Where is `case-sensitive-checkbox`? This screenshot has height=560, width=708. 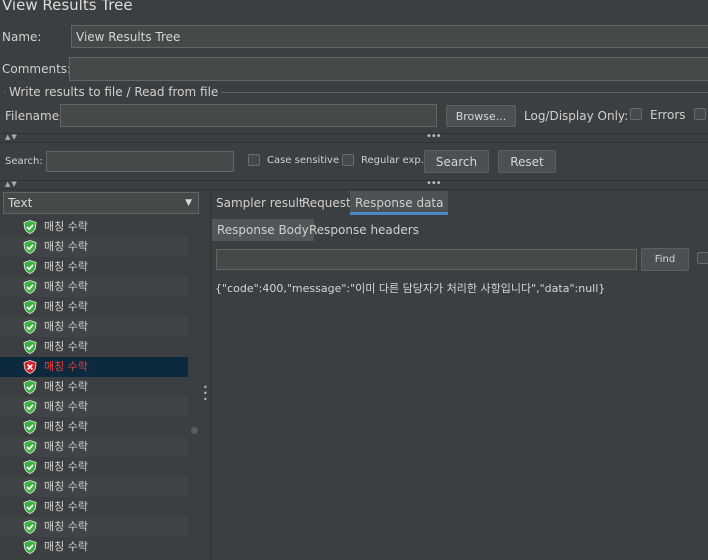 case-sensitive-checkbox is located at coordinates (254, 160).